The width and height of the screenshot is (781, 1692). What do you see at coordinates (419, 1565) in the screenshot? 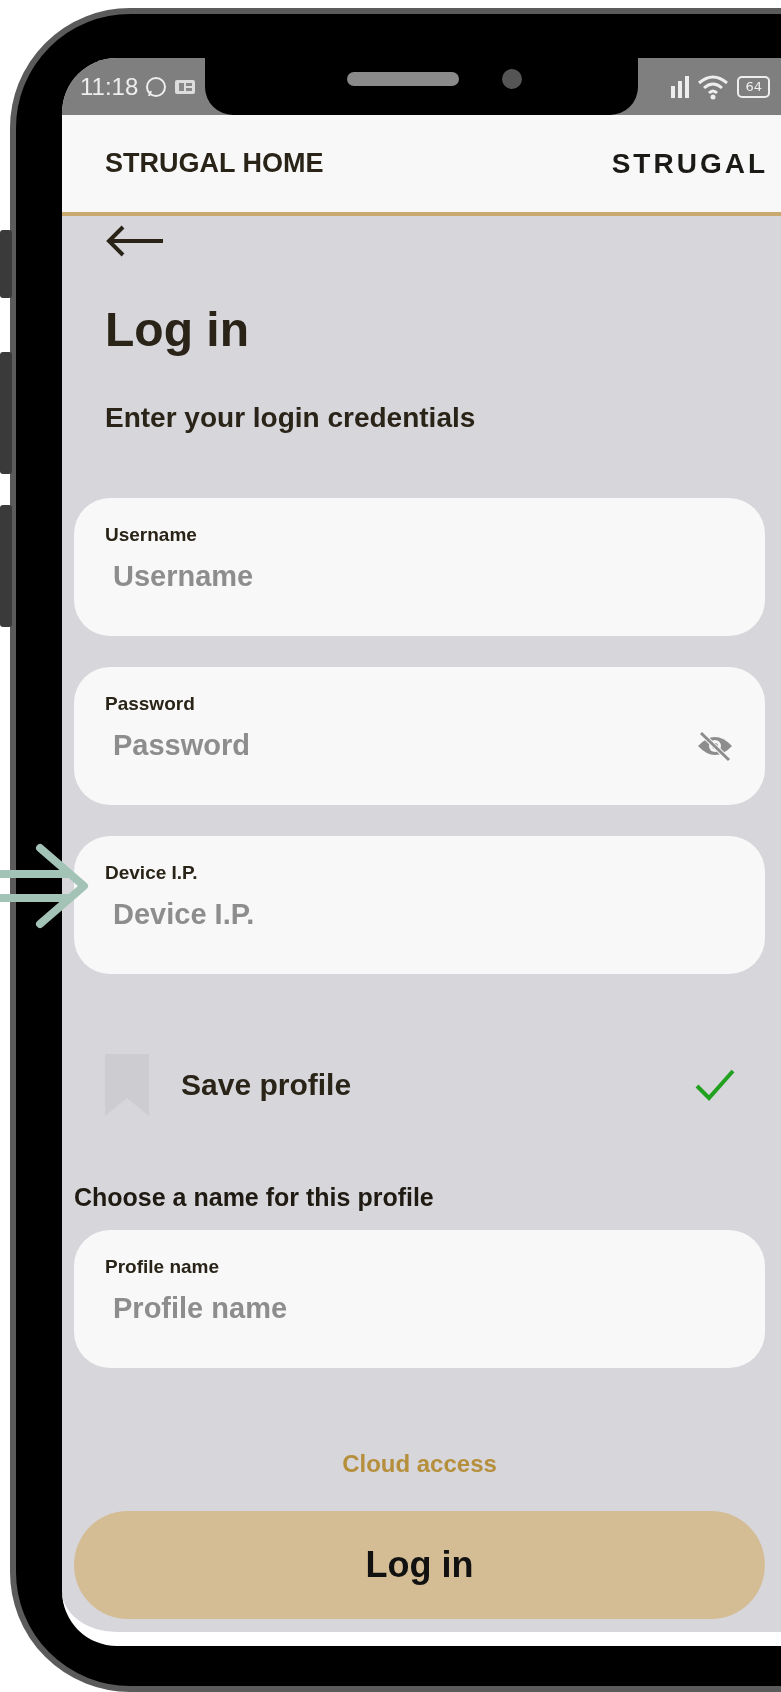
I see `login-button: Log in` at bounding box center [419, 1565].